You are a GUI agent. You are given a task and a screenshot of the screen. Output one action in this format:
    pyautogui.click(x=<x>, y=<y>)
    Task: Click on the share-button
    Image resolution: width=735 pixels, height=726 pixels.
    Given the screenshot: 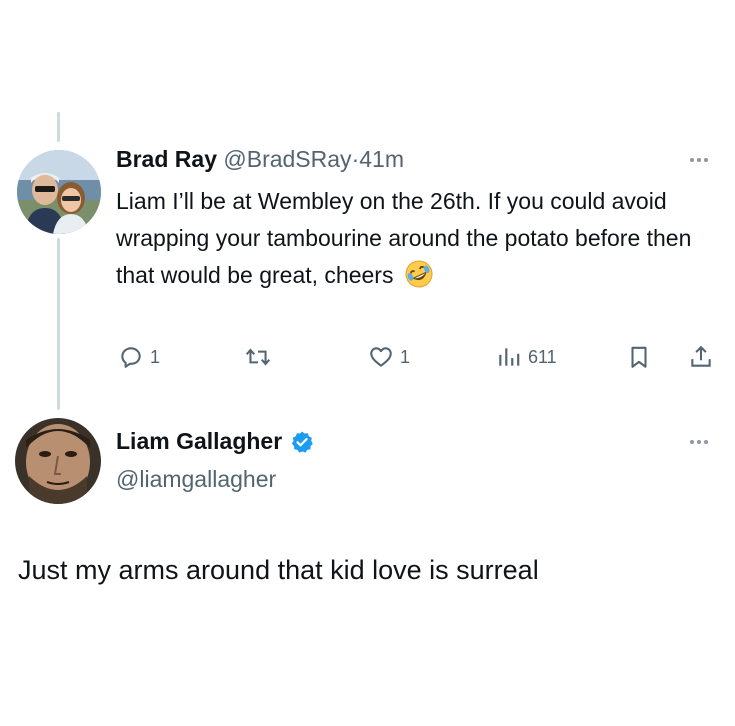 What is the action you would take?
    pyautogui.click(x=701, y=357)
    